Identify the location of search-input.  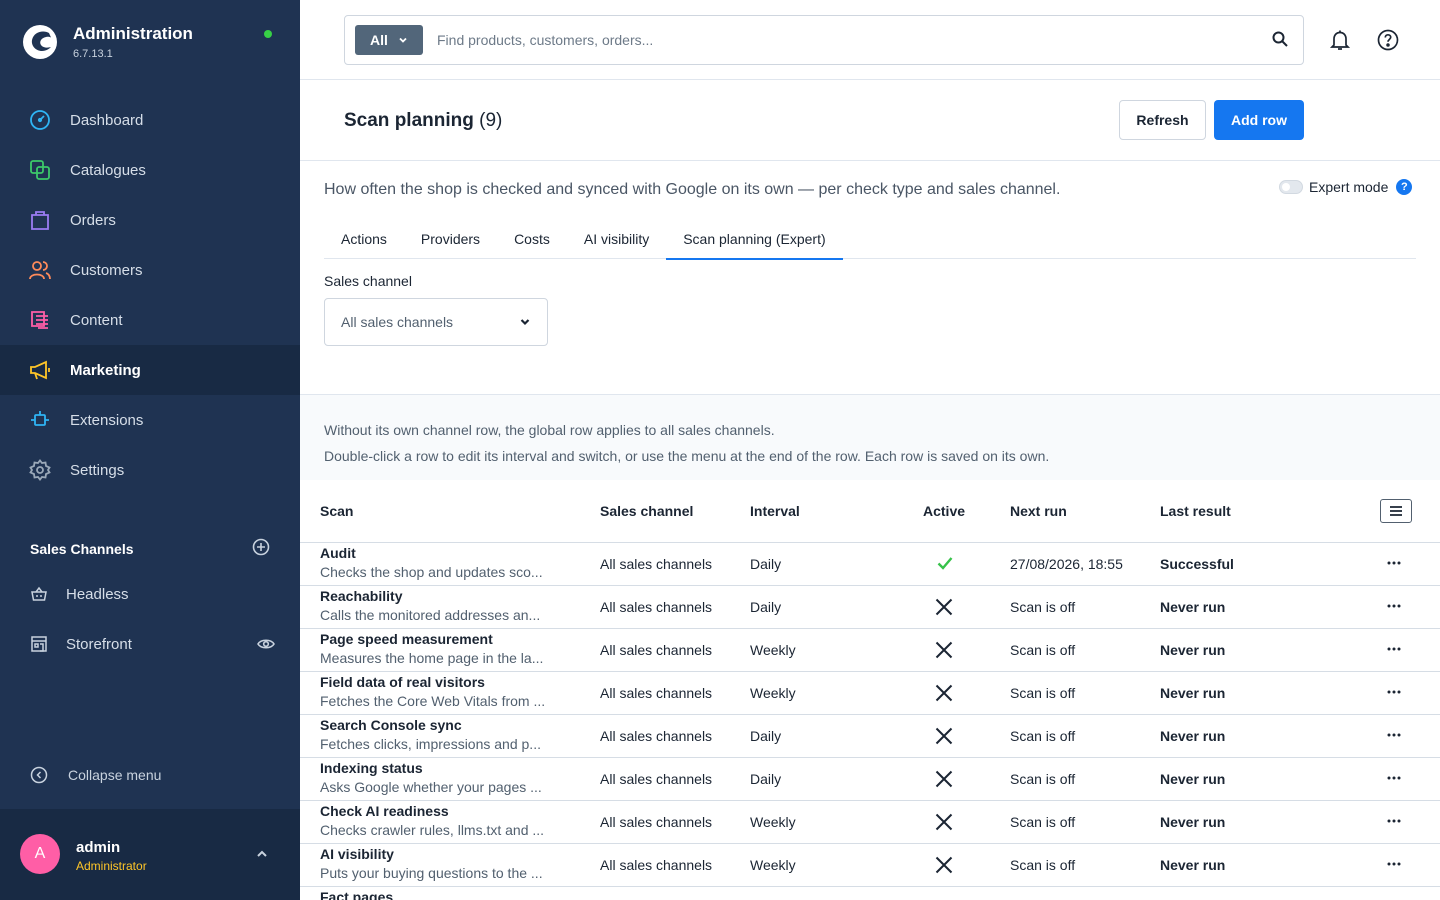
(837, 40).